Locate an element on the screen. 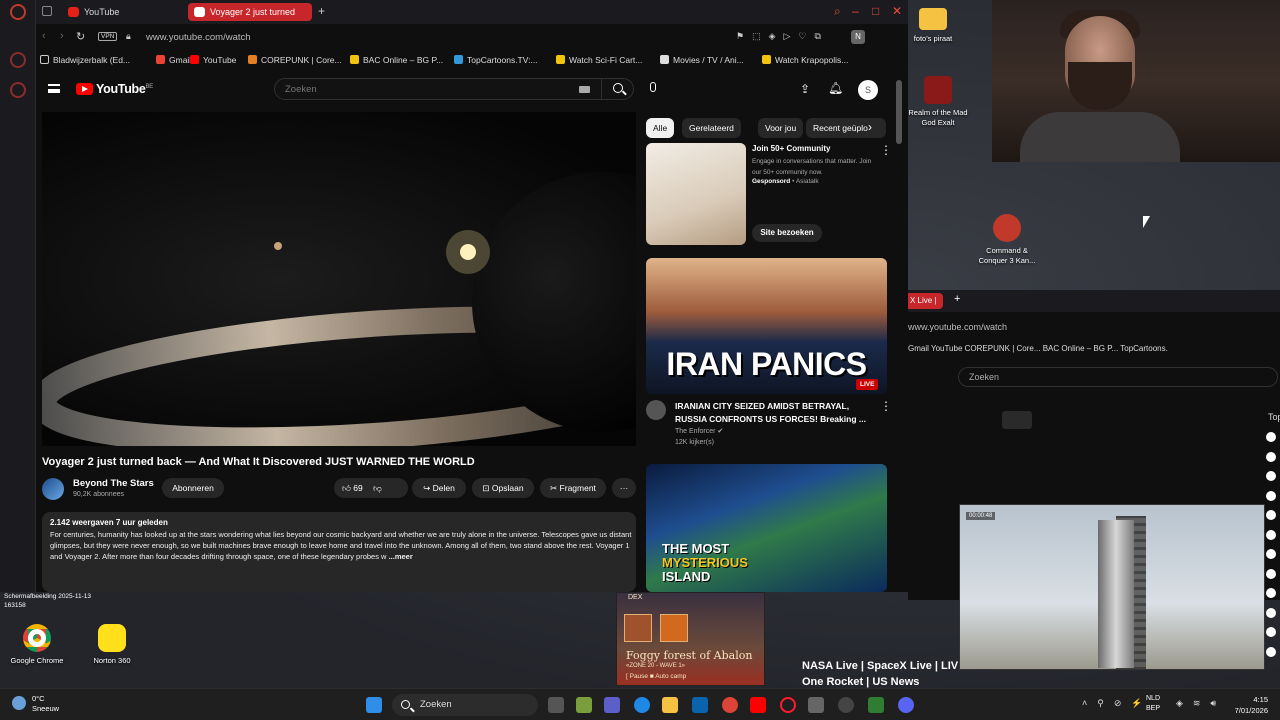 The width and height of the screenshot is (1280, 720). show-more-link: ...meer is located at coordinates (401, 556).